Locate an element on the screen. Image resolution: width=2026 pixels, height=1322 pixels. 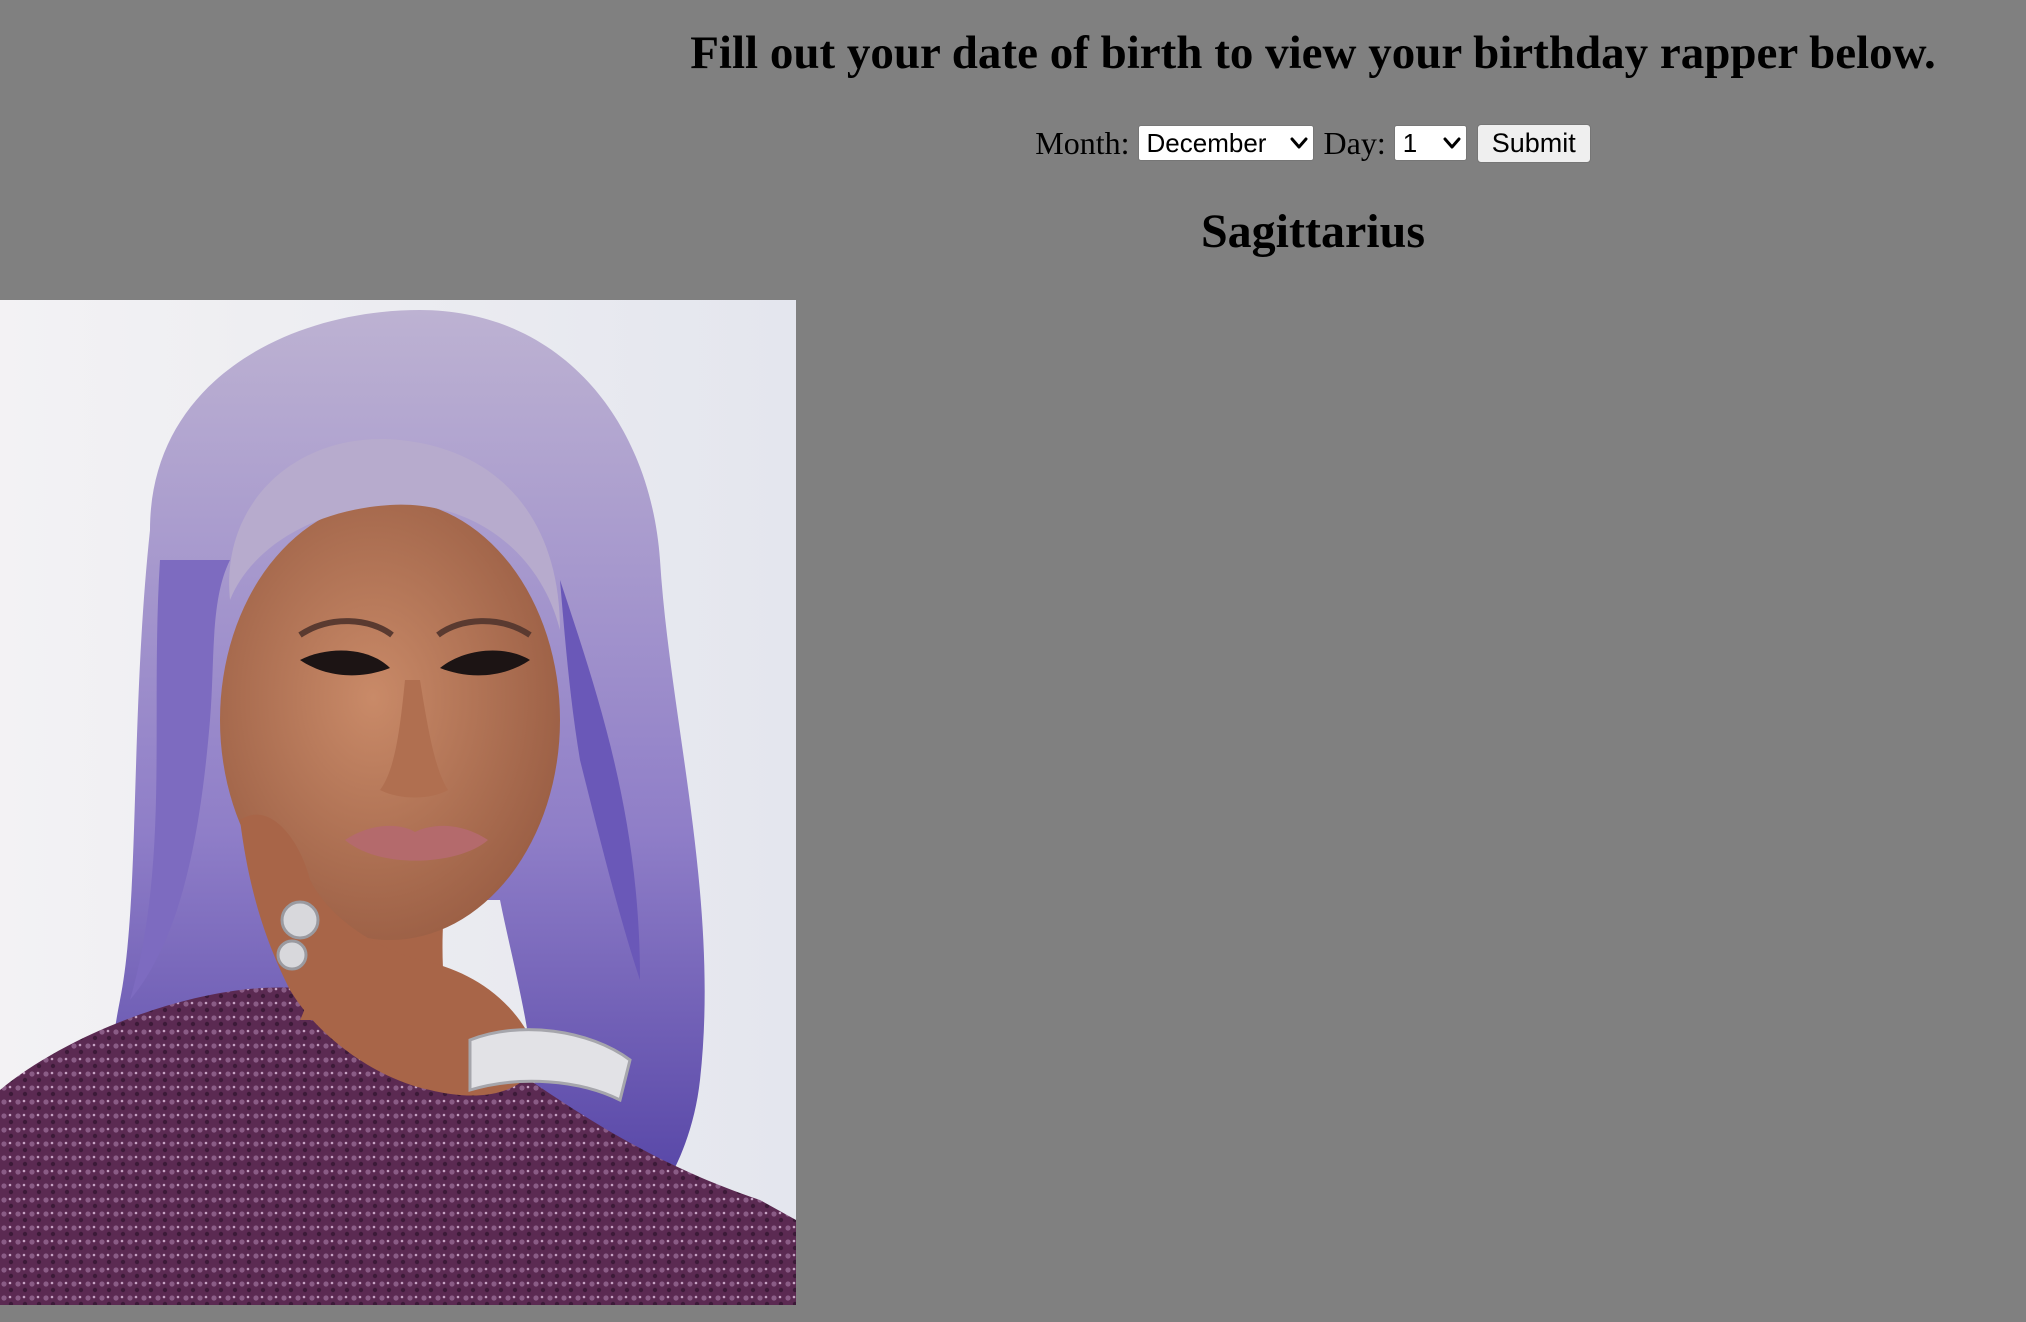
day-label: Day: is located at coordinates (1354, 142).